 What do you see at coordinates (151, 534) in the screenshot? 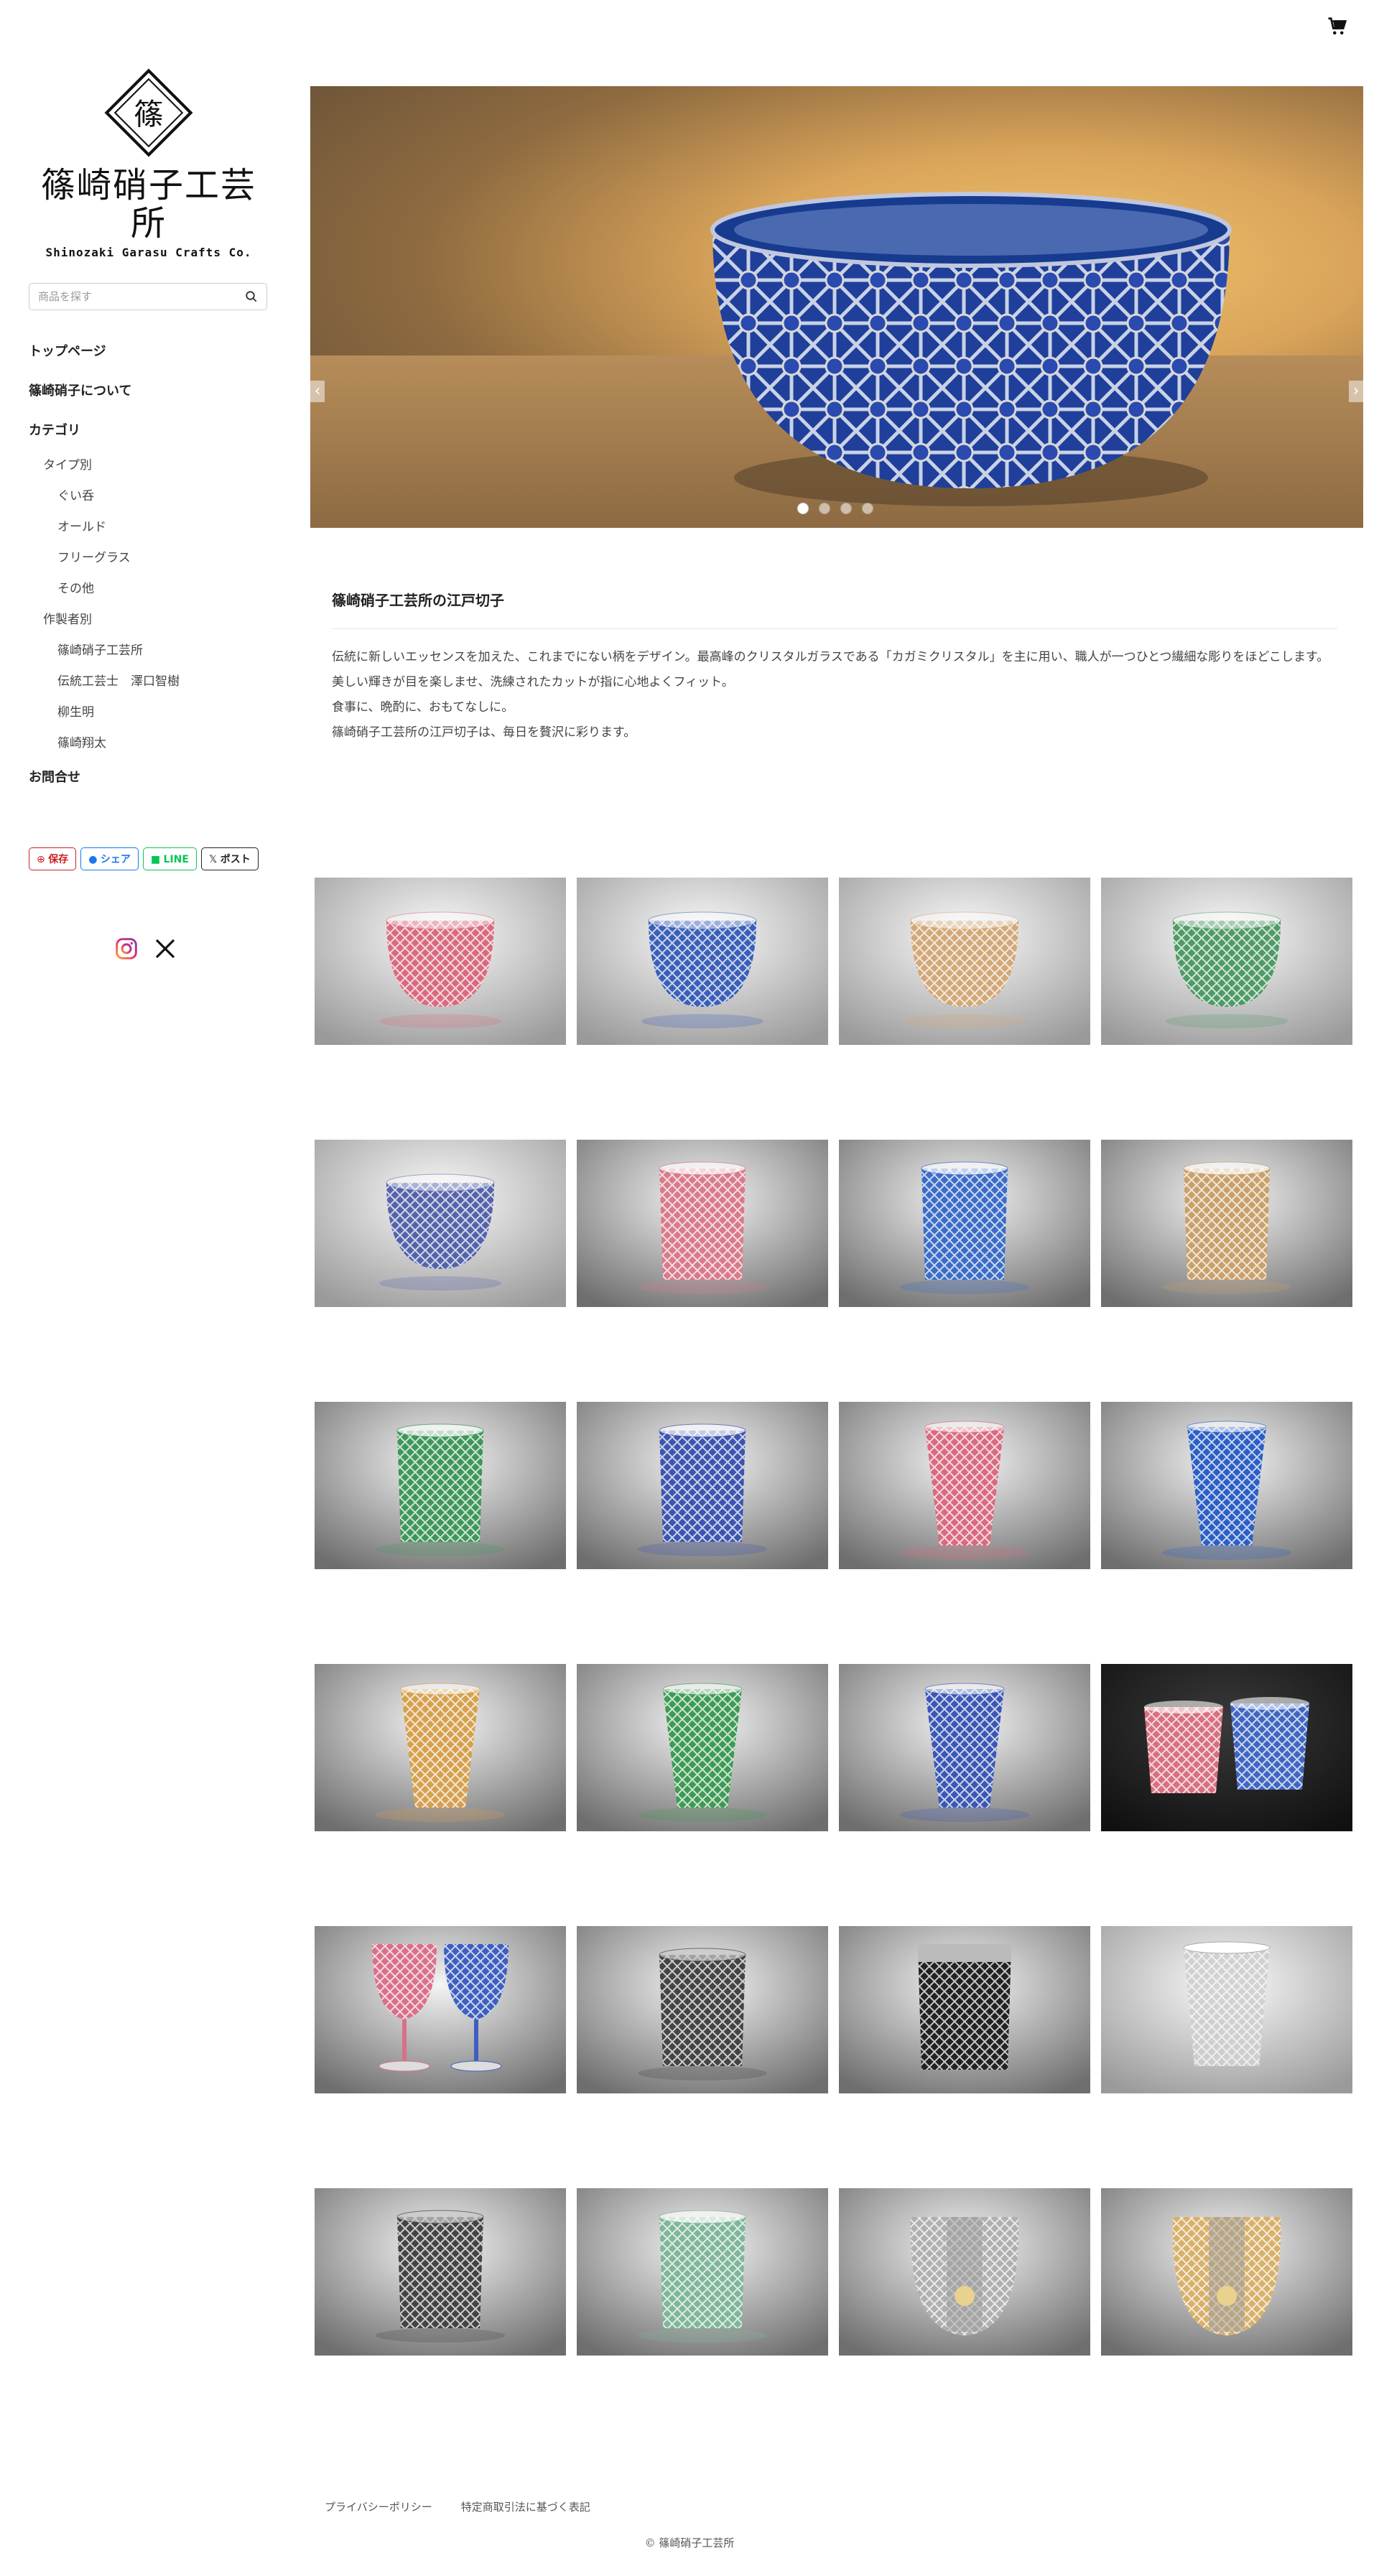
I see `nav-type-item: オールド` at bounding box center [151, 534].